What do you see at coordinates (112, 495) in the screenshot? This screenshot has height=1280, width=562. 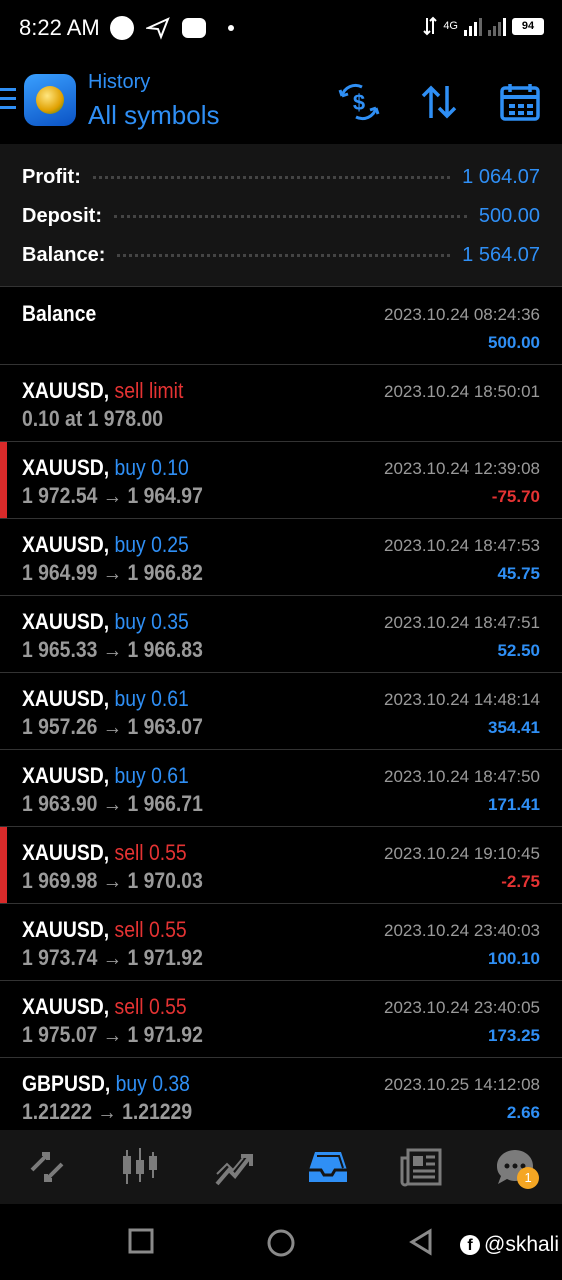 I see `trade-prices: 1 972.54 → 1 964.97` at bounding box center [112, 495].